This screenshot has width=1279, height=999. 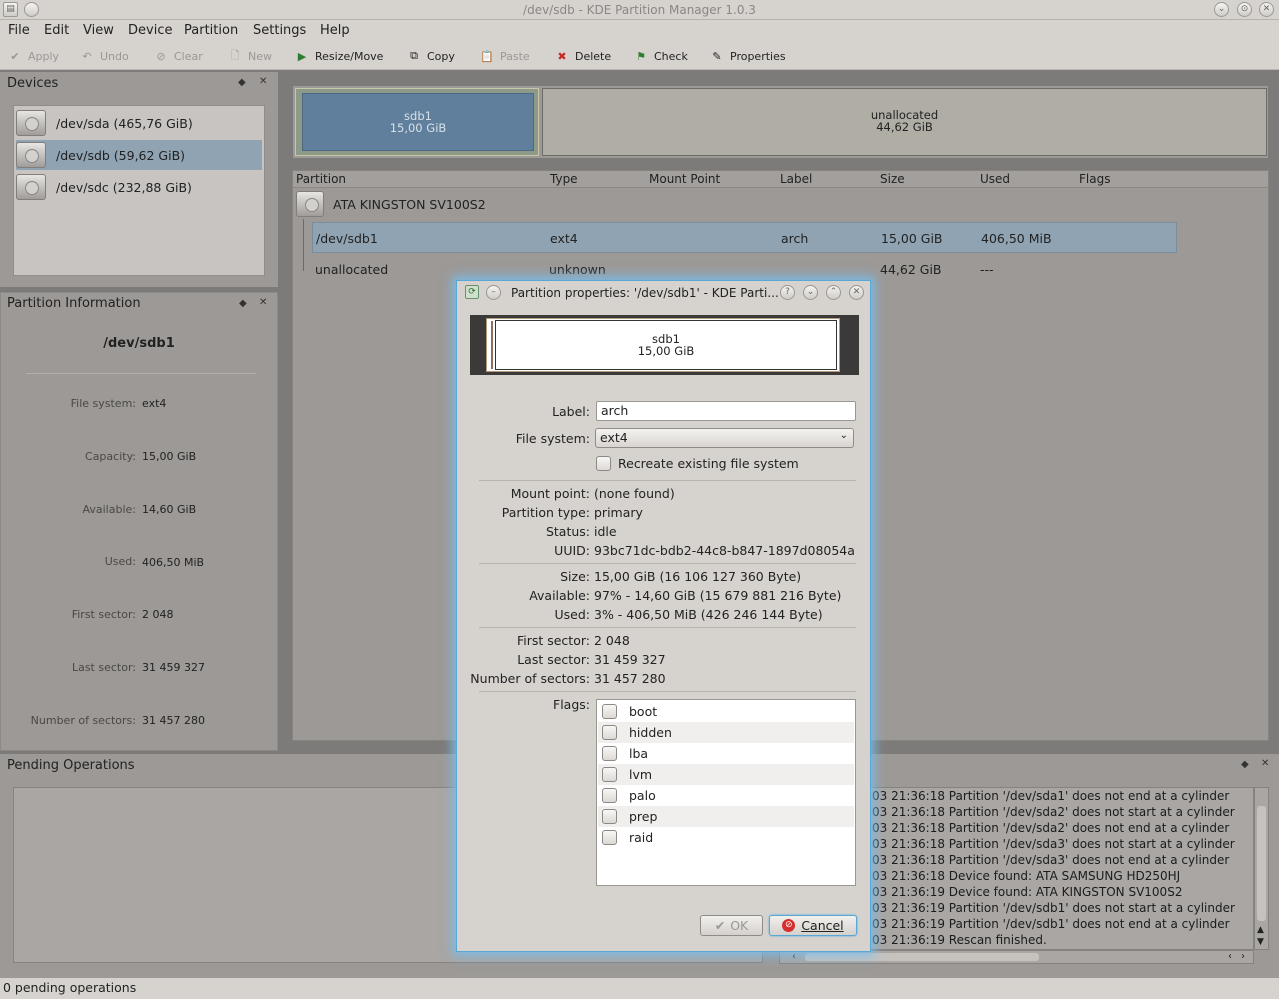 I want to click on column-header-used: Used, so click(x=995, y=180).